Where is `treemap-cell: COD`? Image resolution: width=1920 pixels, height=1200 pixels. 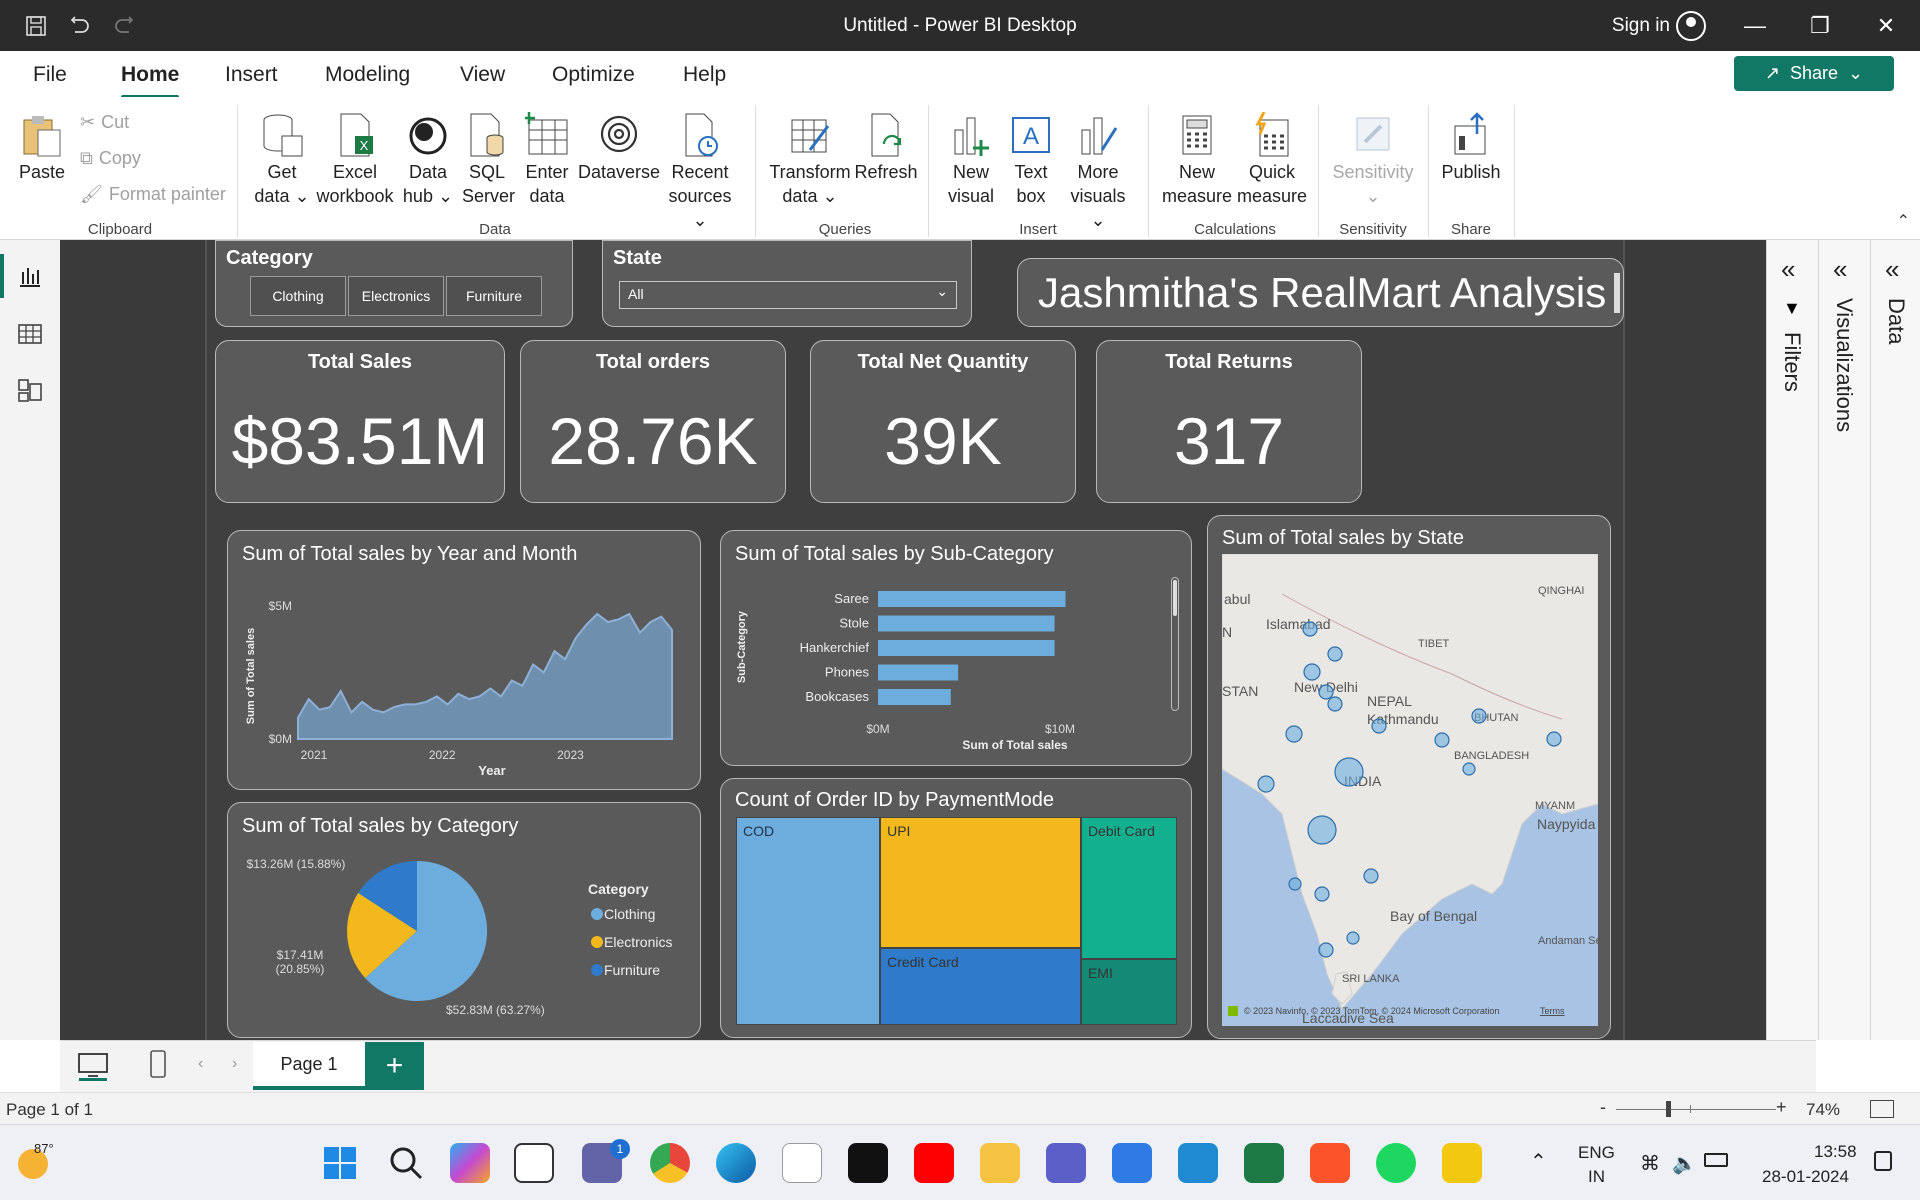 treemap-cell: COD is located at coordinates (808, 921).